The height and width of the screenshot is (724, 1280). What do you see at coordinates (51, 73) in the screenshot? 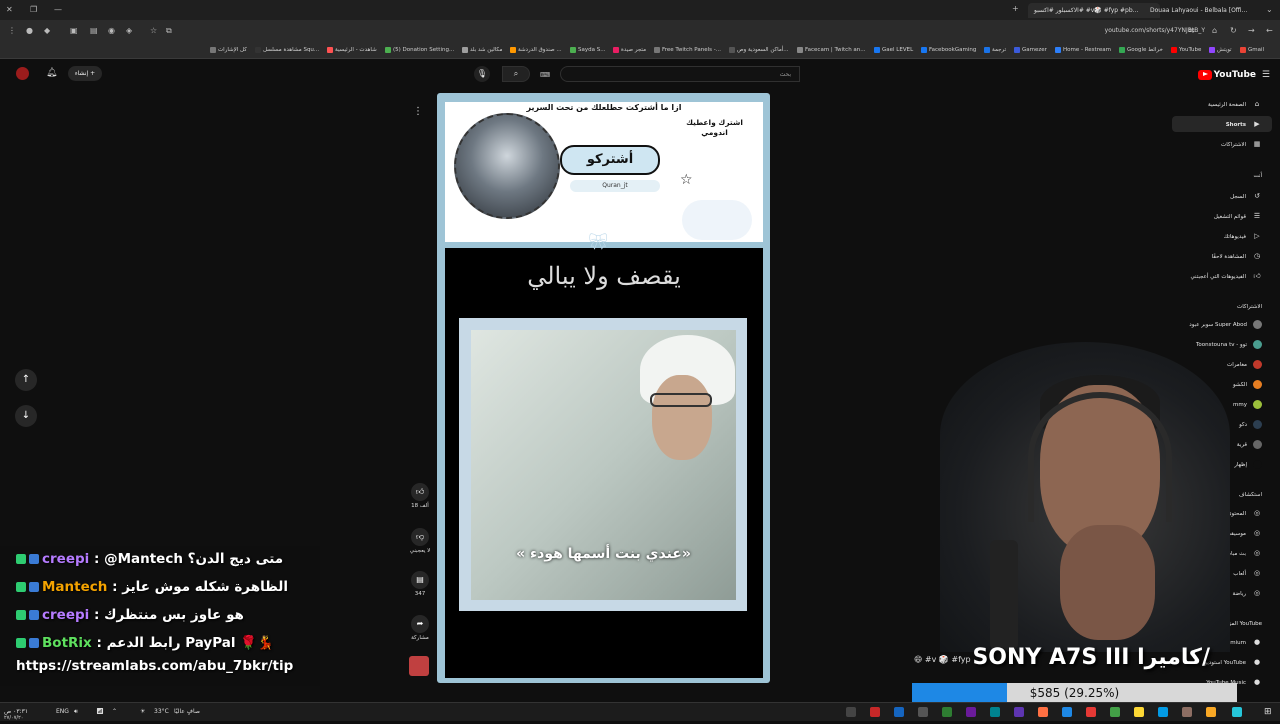
I see `notifications-bell-icon: 🔔︎` at bounding box center [51, 73].